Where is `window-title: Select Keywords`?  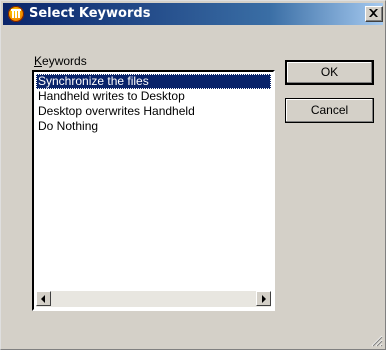
window-title: Select Keywords is located at coordinates (90, 13).